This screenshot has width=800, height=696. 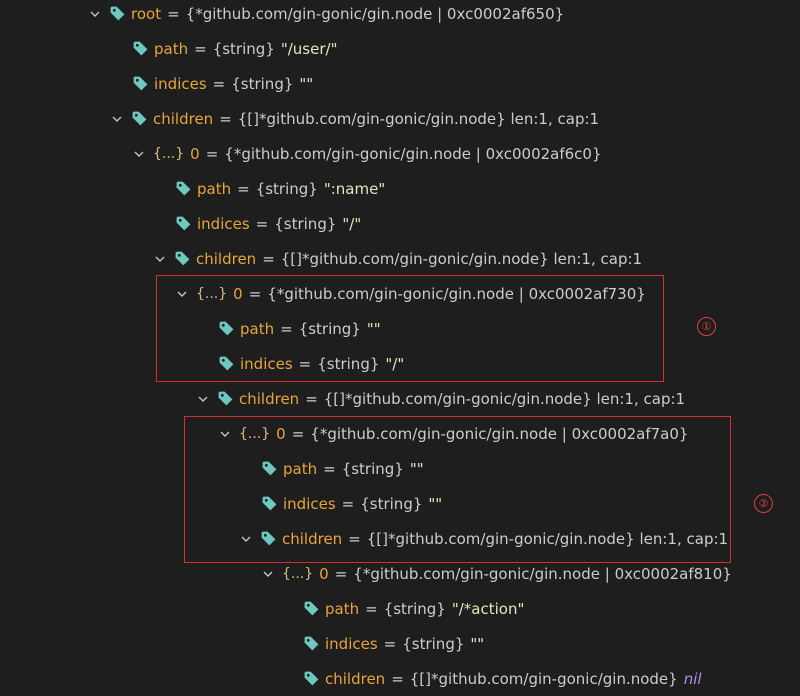 What do you see at coordinates (543, 678) in the screenshot?
I see `var-type: {[]*github.com/gin-gonic/gin.node}` at bounding box center [543, 678].